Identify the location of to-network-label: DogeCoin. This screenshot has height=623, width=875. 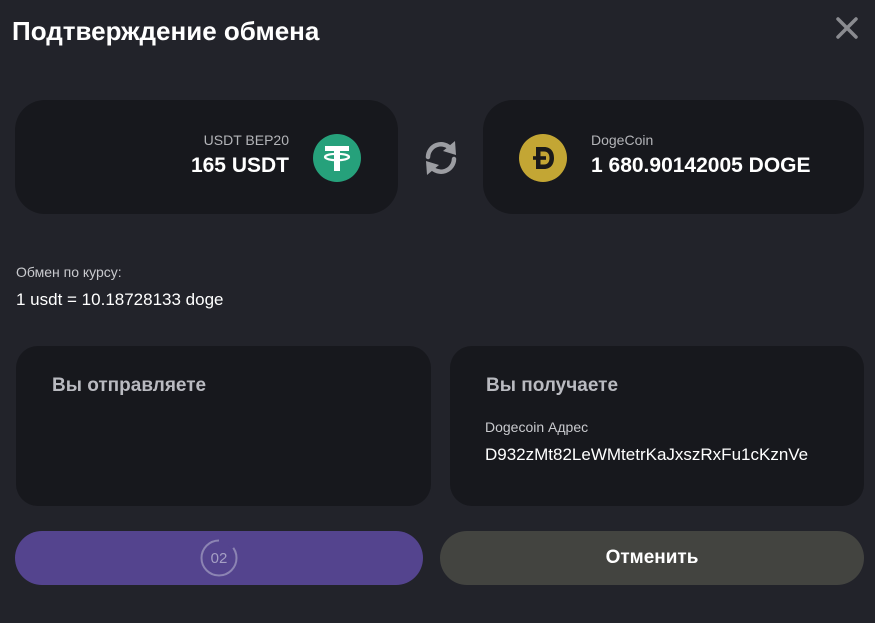
(622, 140).